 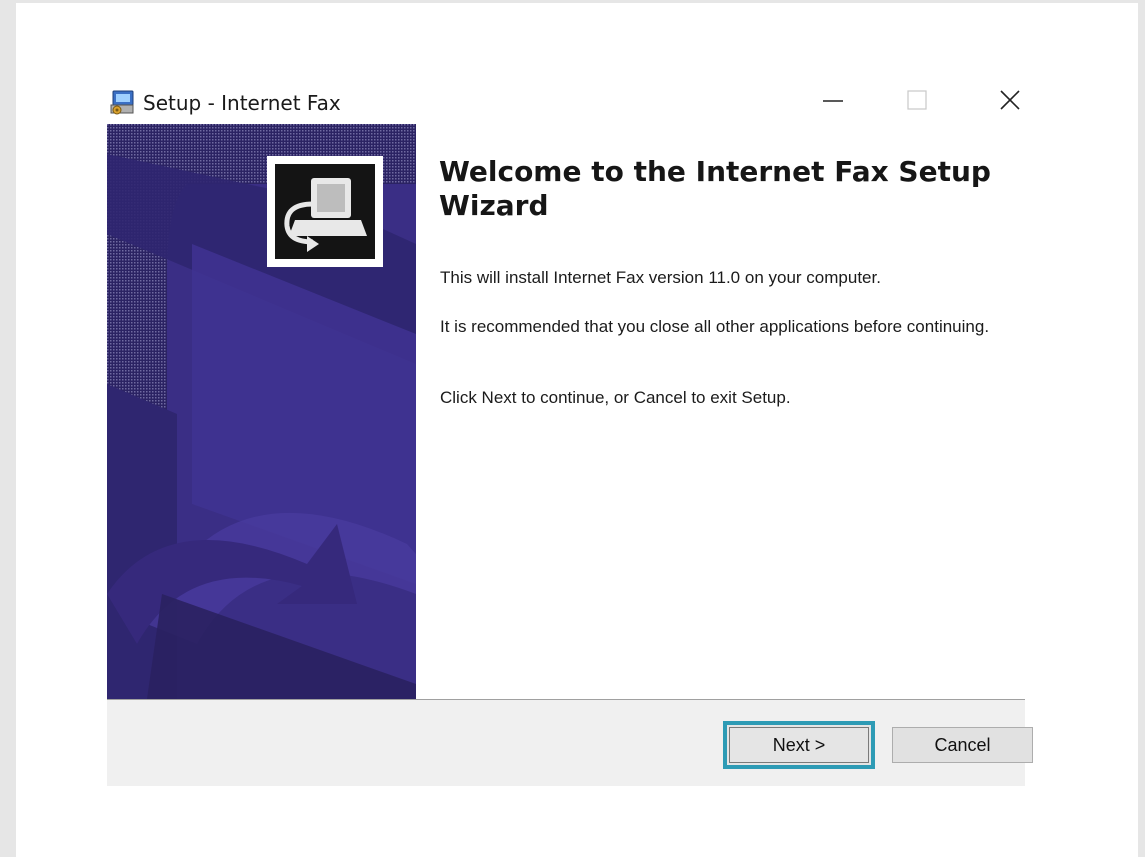 I want to click on close-icon, so click(x=1010, y=102).